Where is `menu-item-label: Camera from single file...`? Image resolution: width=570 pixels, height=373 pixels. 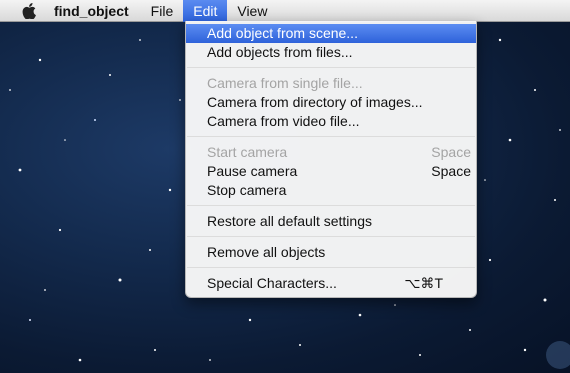
menu-item-label: Camera from single file... is located at coordinates (285, 83).